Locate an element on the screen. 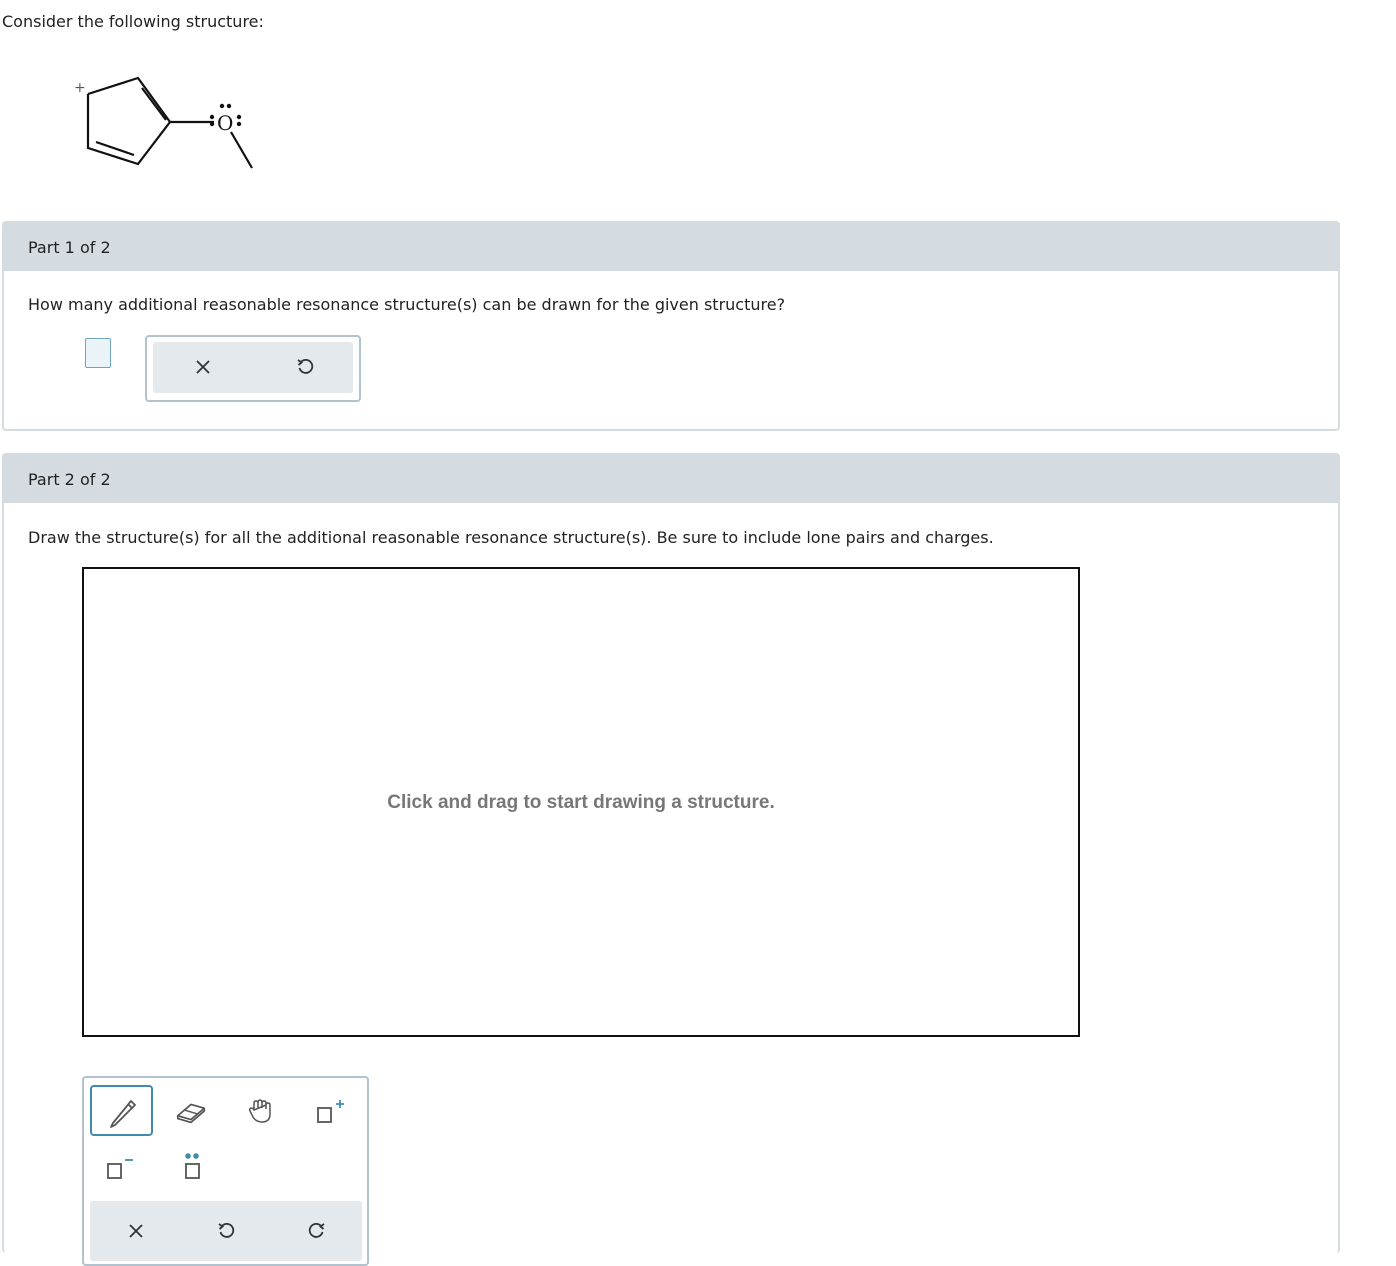 The height and width of the screenshot is (1266, 1396). eraser-icon is located at coordinates (191, 1113).